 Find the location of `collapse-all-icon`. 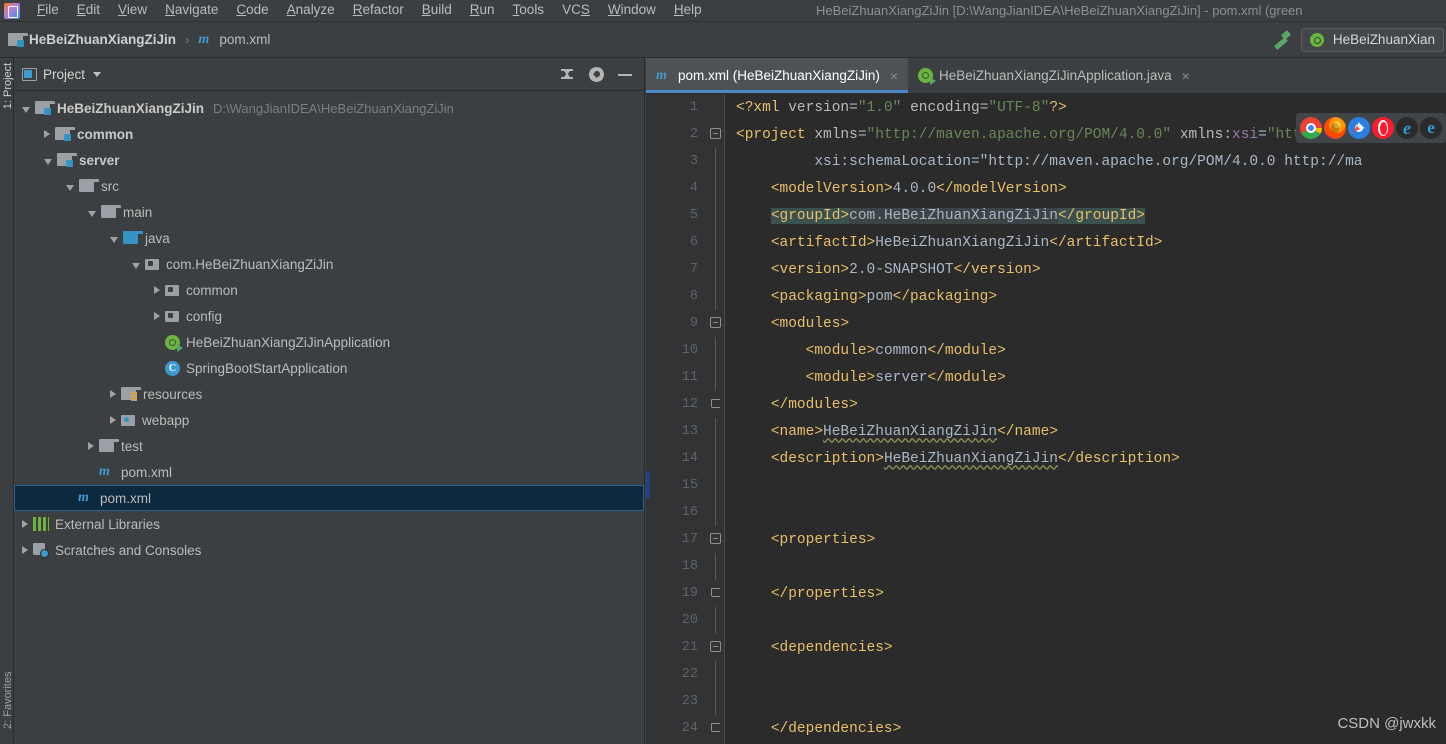

collapse-all-icon is located at coordinates (567, 74).